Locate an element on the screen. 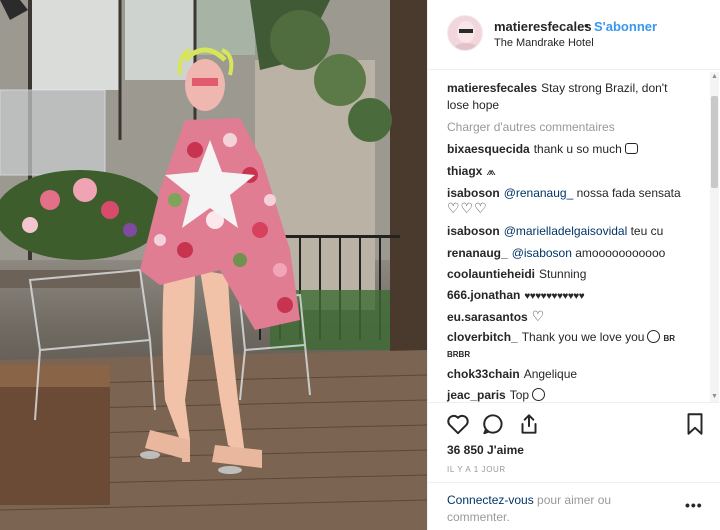 The width and height of the screenshot is (720, 530). comments-scrollbar: ▲ ▼ is located at coordinates (714, 237).